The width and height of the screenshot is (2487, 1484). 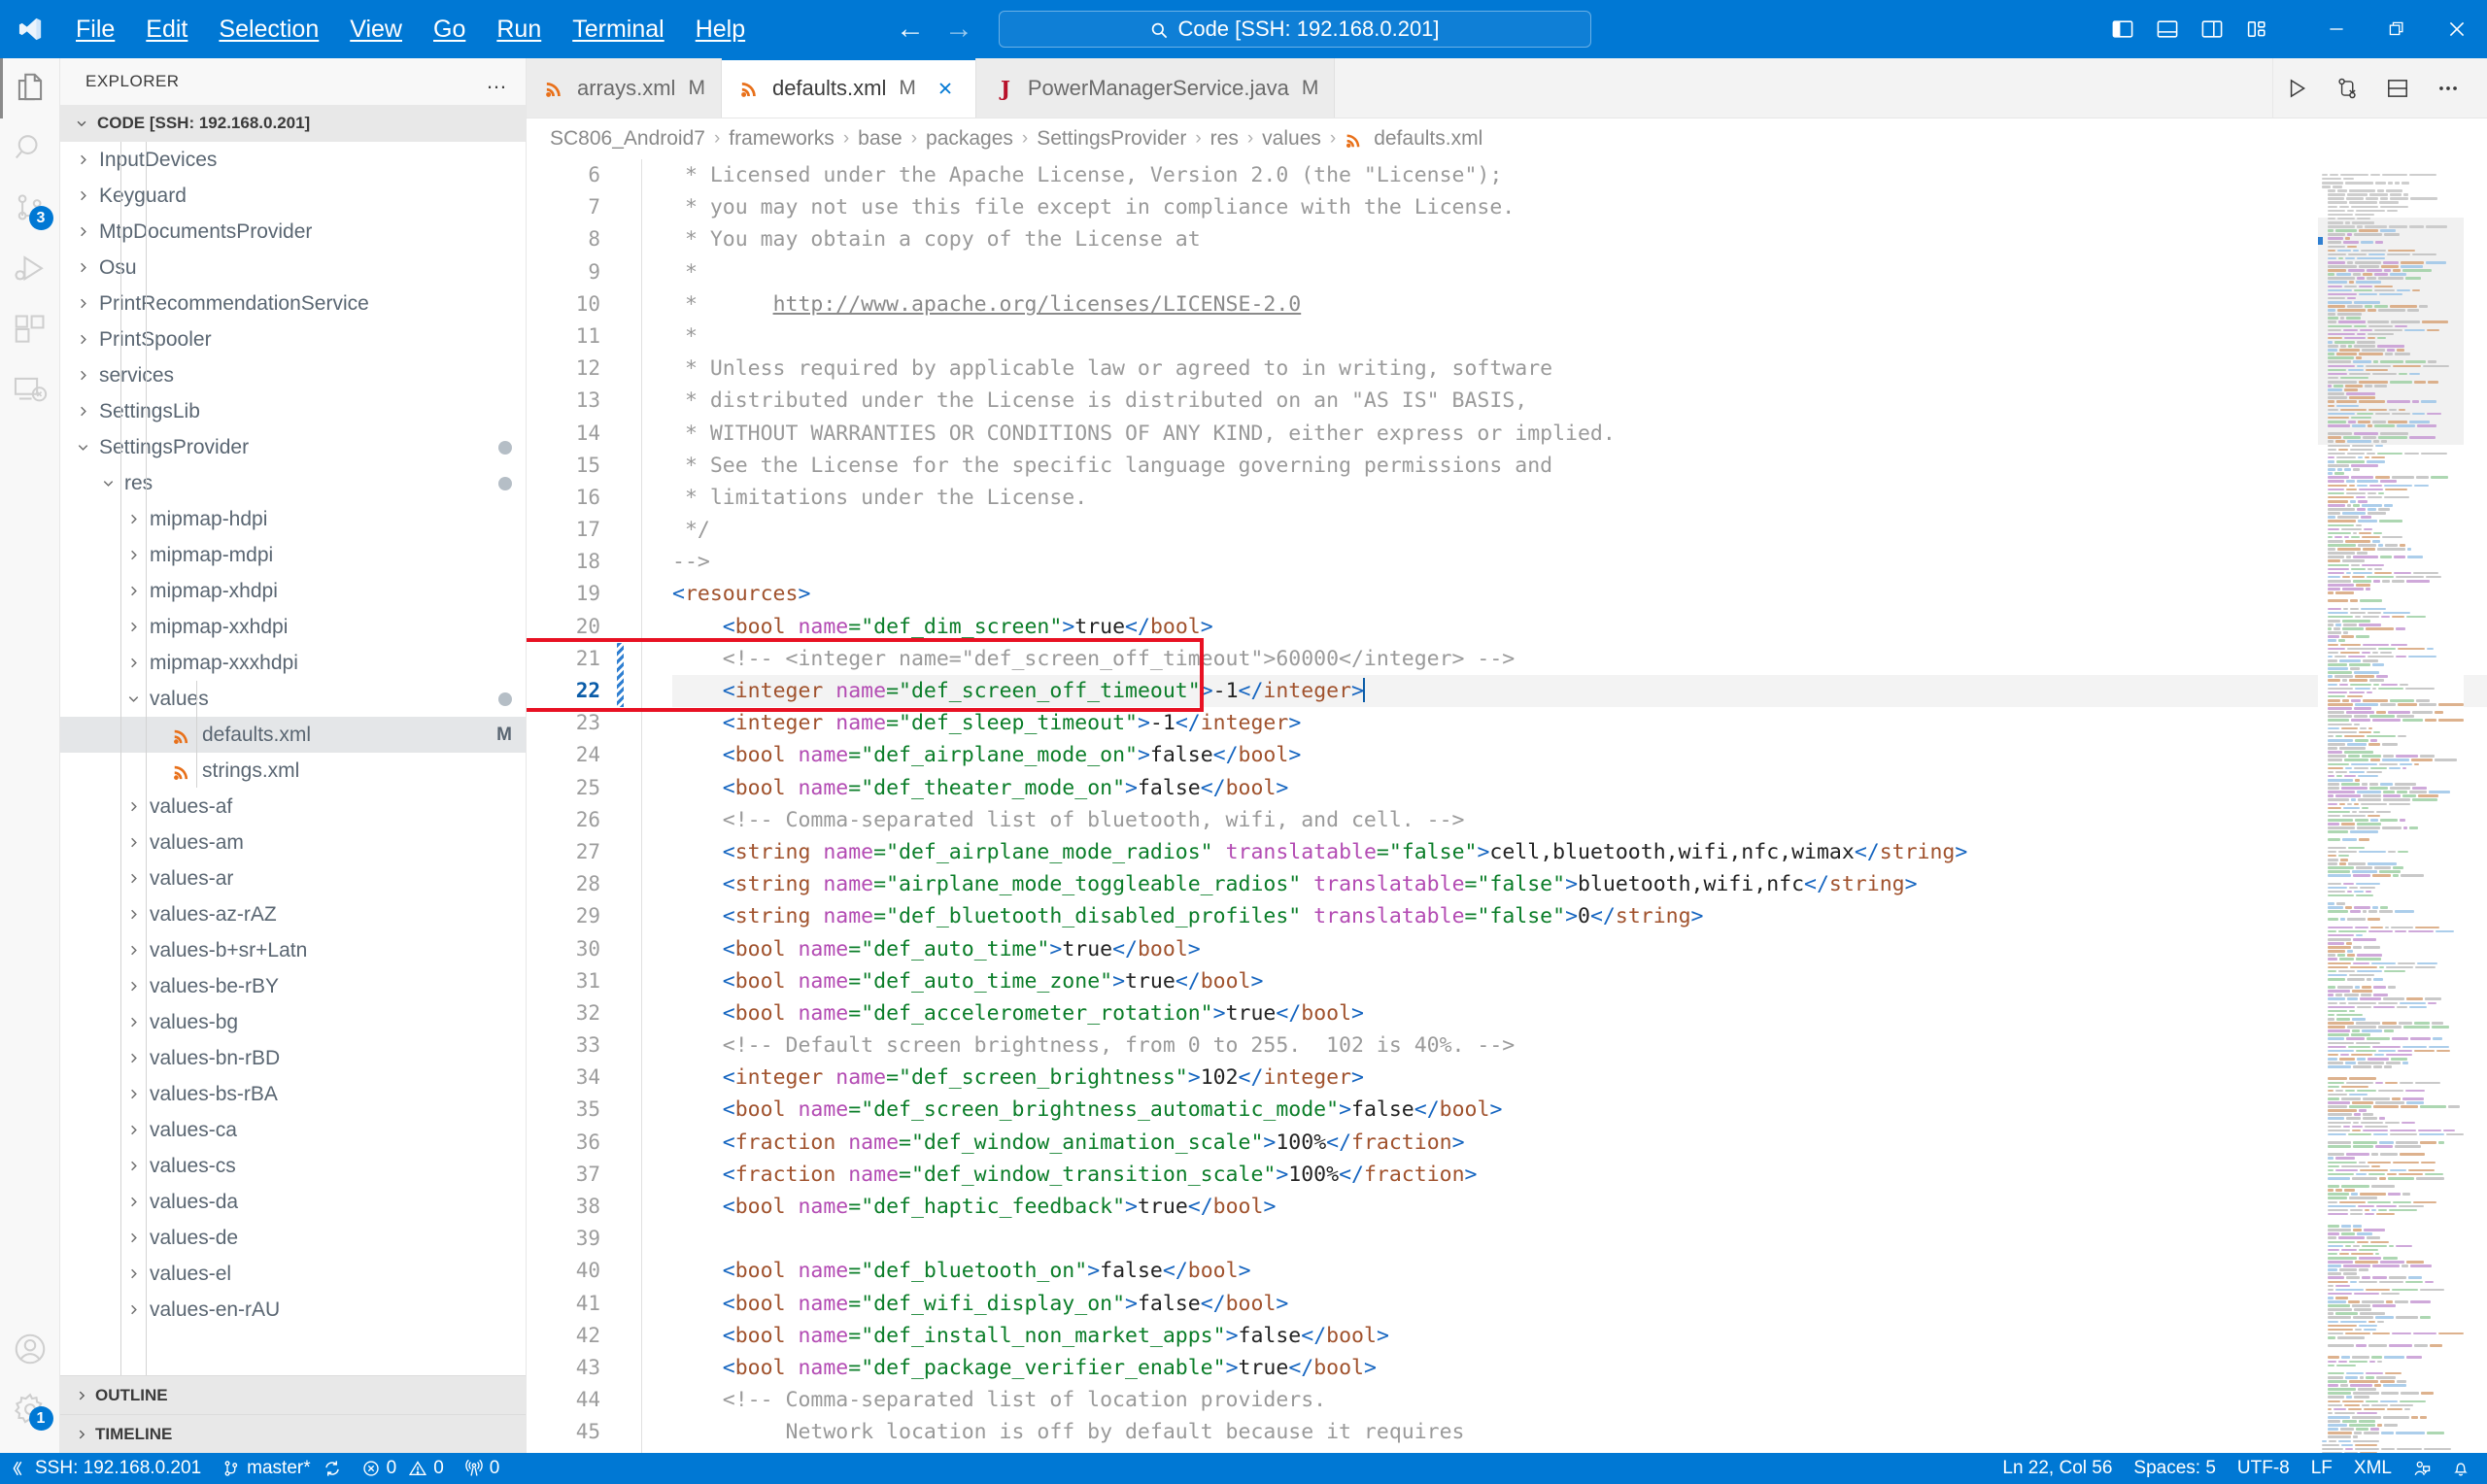 I want to click on tree-item-keyguard: Keyguard, so click(x=293, y=196).